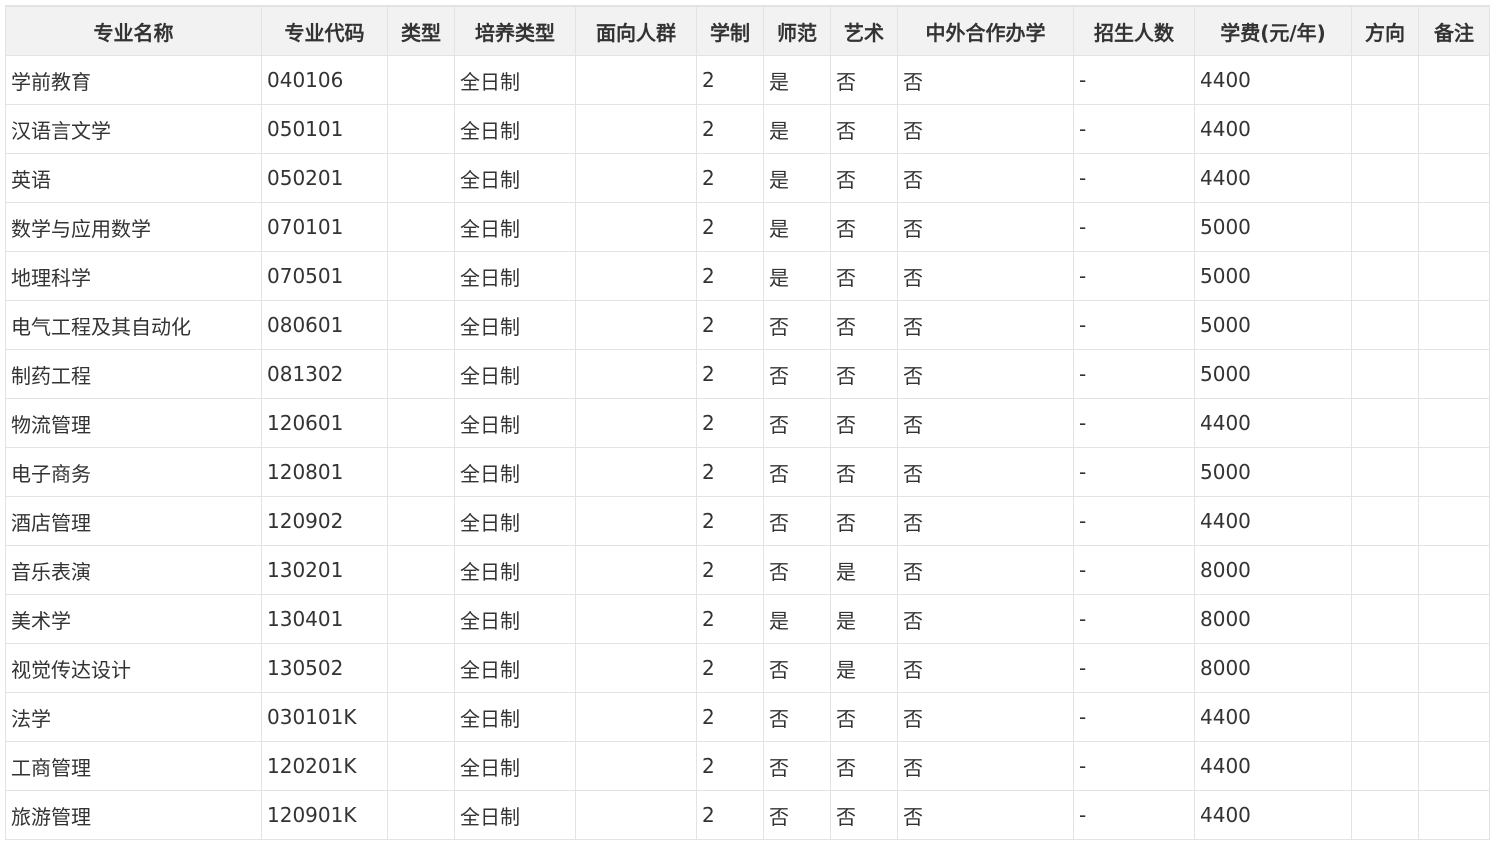  Describe the element at coordinates (324, 472) in the screenshot. I see `cell-major-code: 120801` at that location.